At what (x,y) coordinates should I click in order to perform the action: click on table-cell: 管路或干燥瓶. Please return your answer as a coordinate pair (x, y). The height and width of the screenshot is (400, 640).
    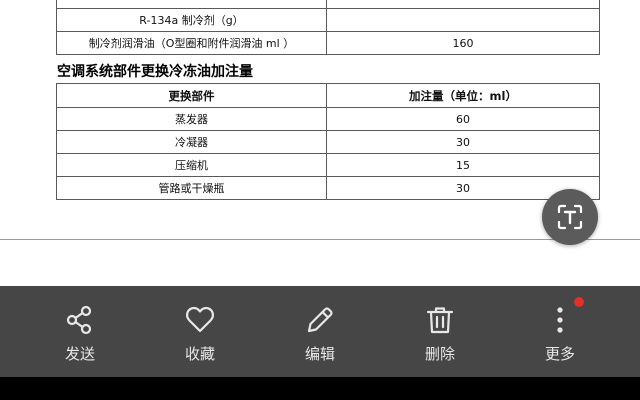
    Looking at the image, I should click on (191, 188).